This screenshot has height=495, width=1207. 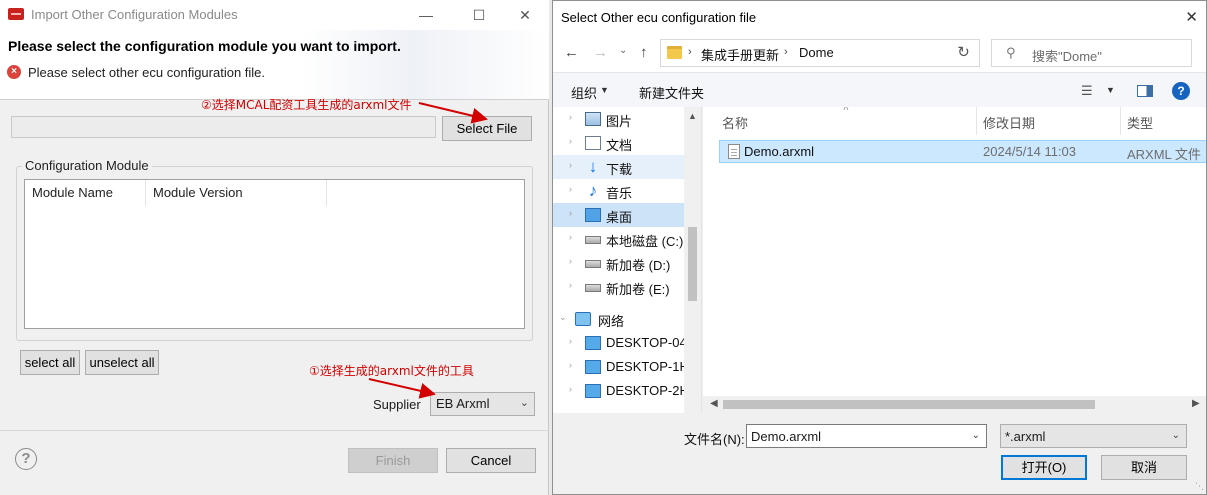 What do you see at coordinates (85, 193) in the screenshot?
I see `column-header-module-name: Module Name` at bounding box center [85, 193].